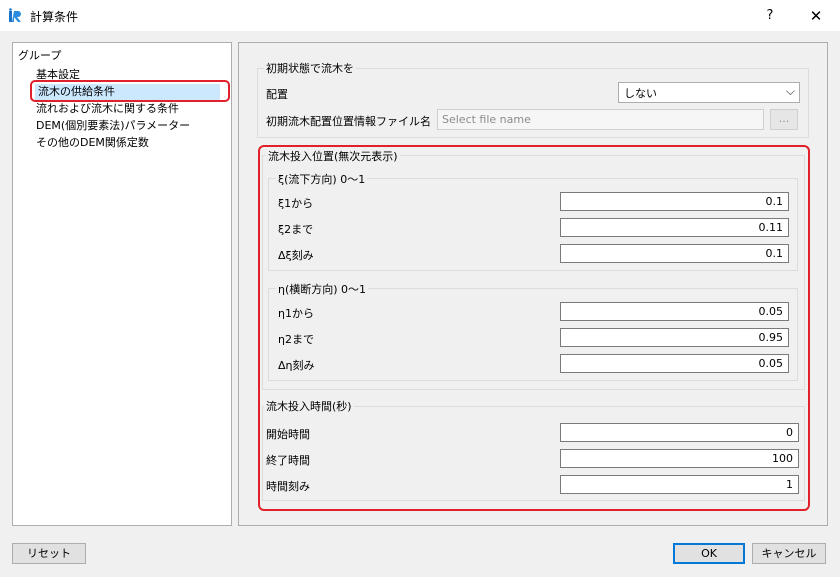 This screenshot has width=840, height=577. I want to click on title-bar: 計算条件 ? ✕, so click(420, 15).